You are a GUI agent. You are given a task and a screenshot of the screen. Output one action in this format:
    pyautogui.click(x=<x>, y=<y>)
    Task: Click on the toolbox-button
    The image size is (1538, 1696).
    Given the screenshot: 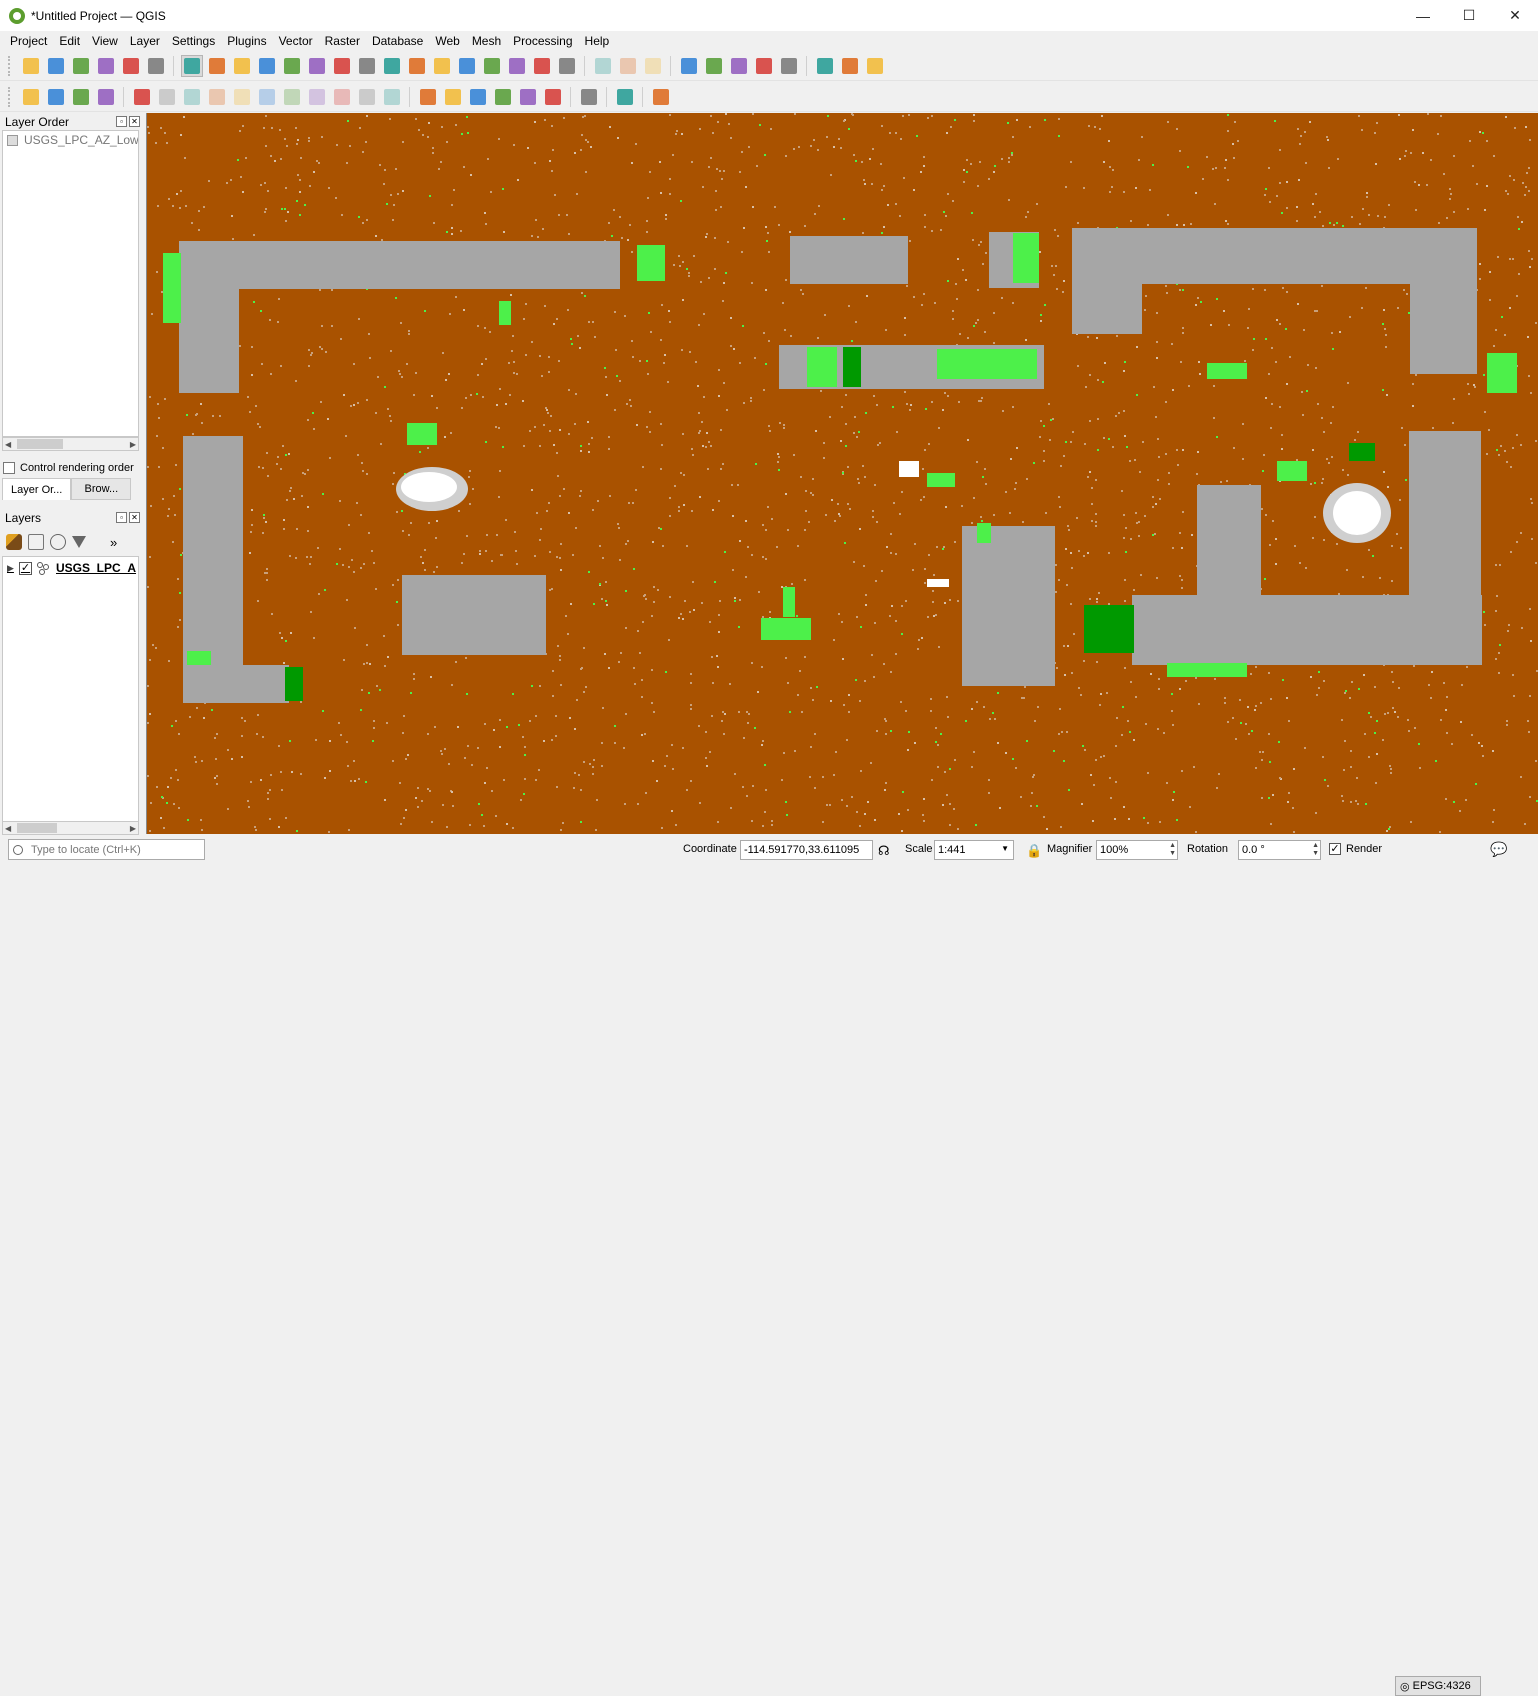 What is the action you would take?
    pyautogui.click(x=739, y=66)
    